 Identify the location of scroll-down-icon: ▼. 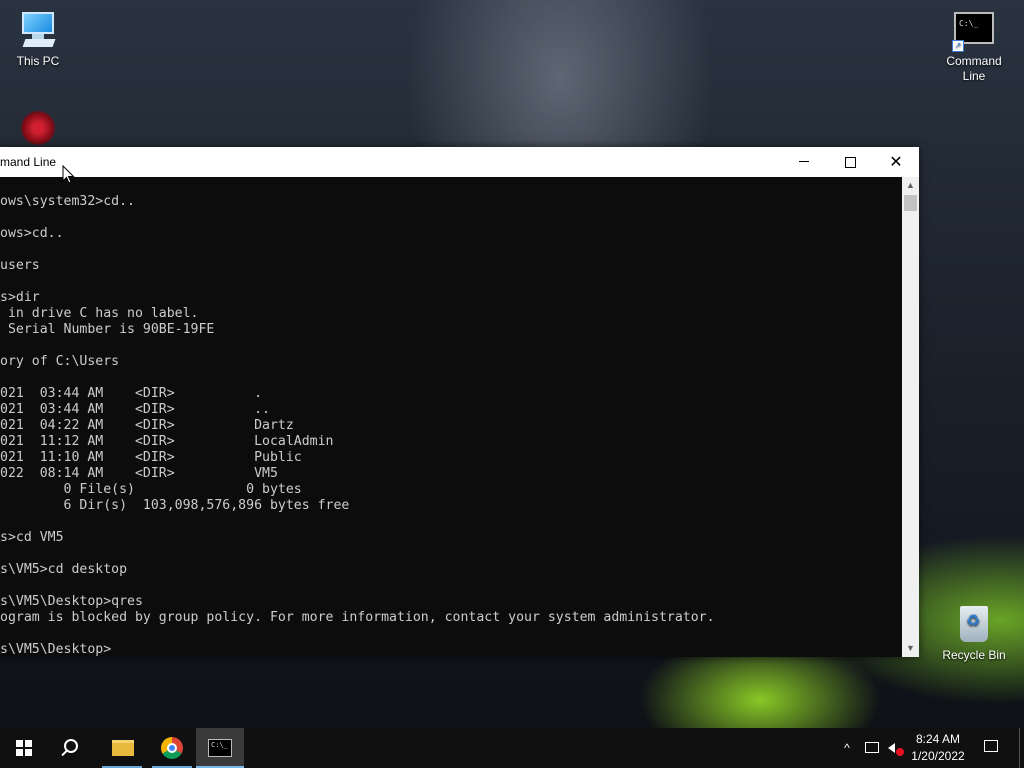
(910, 648).